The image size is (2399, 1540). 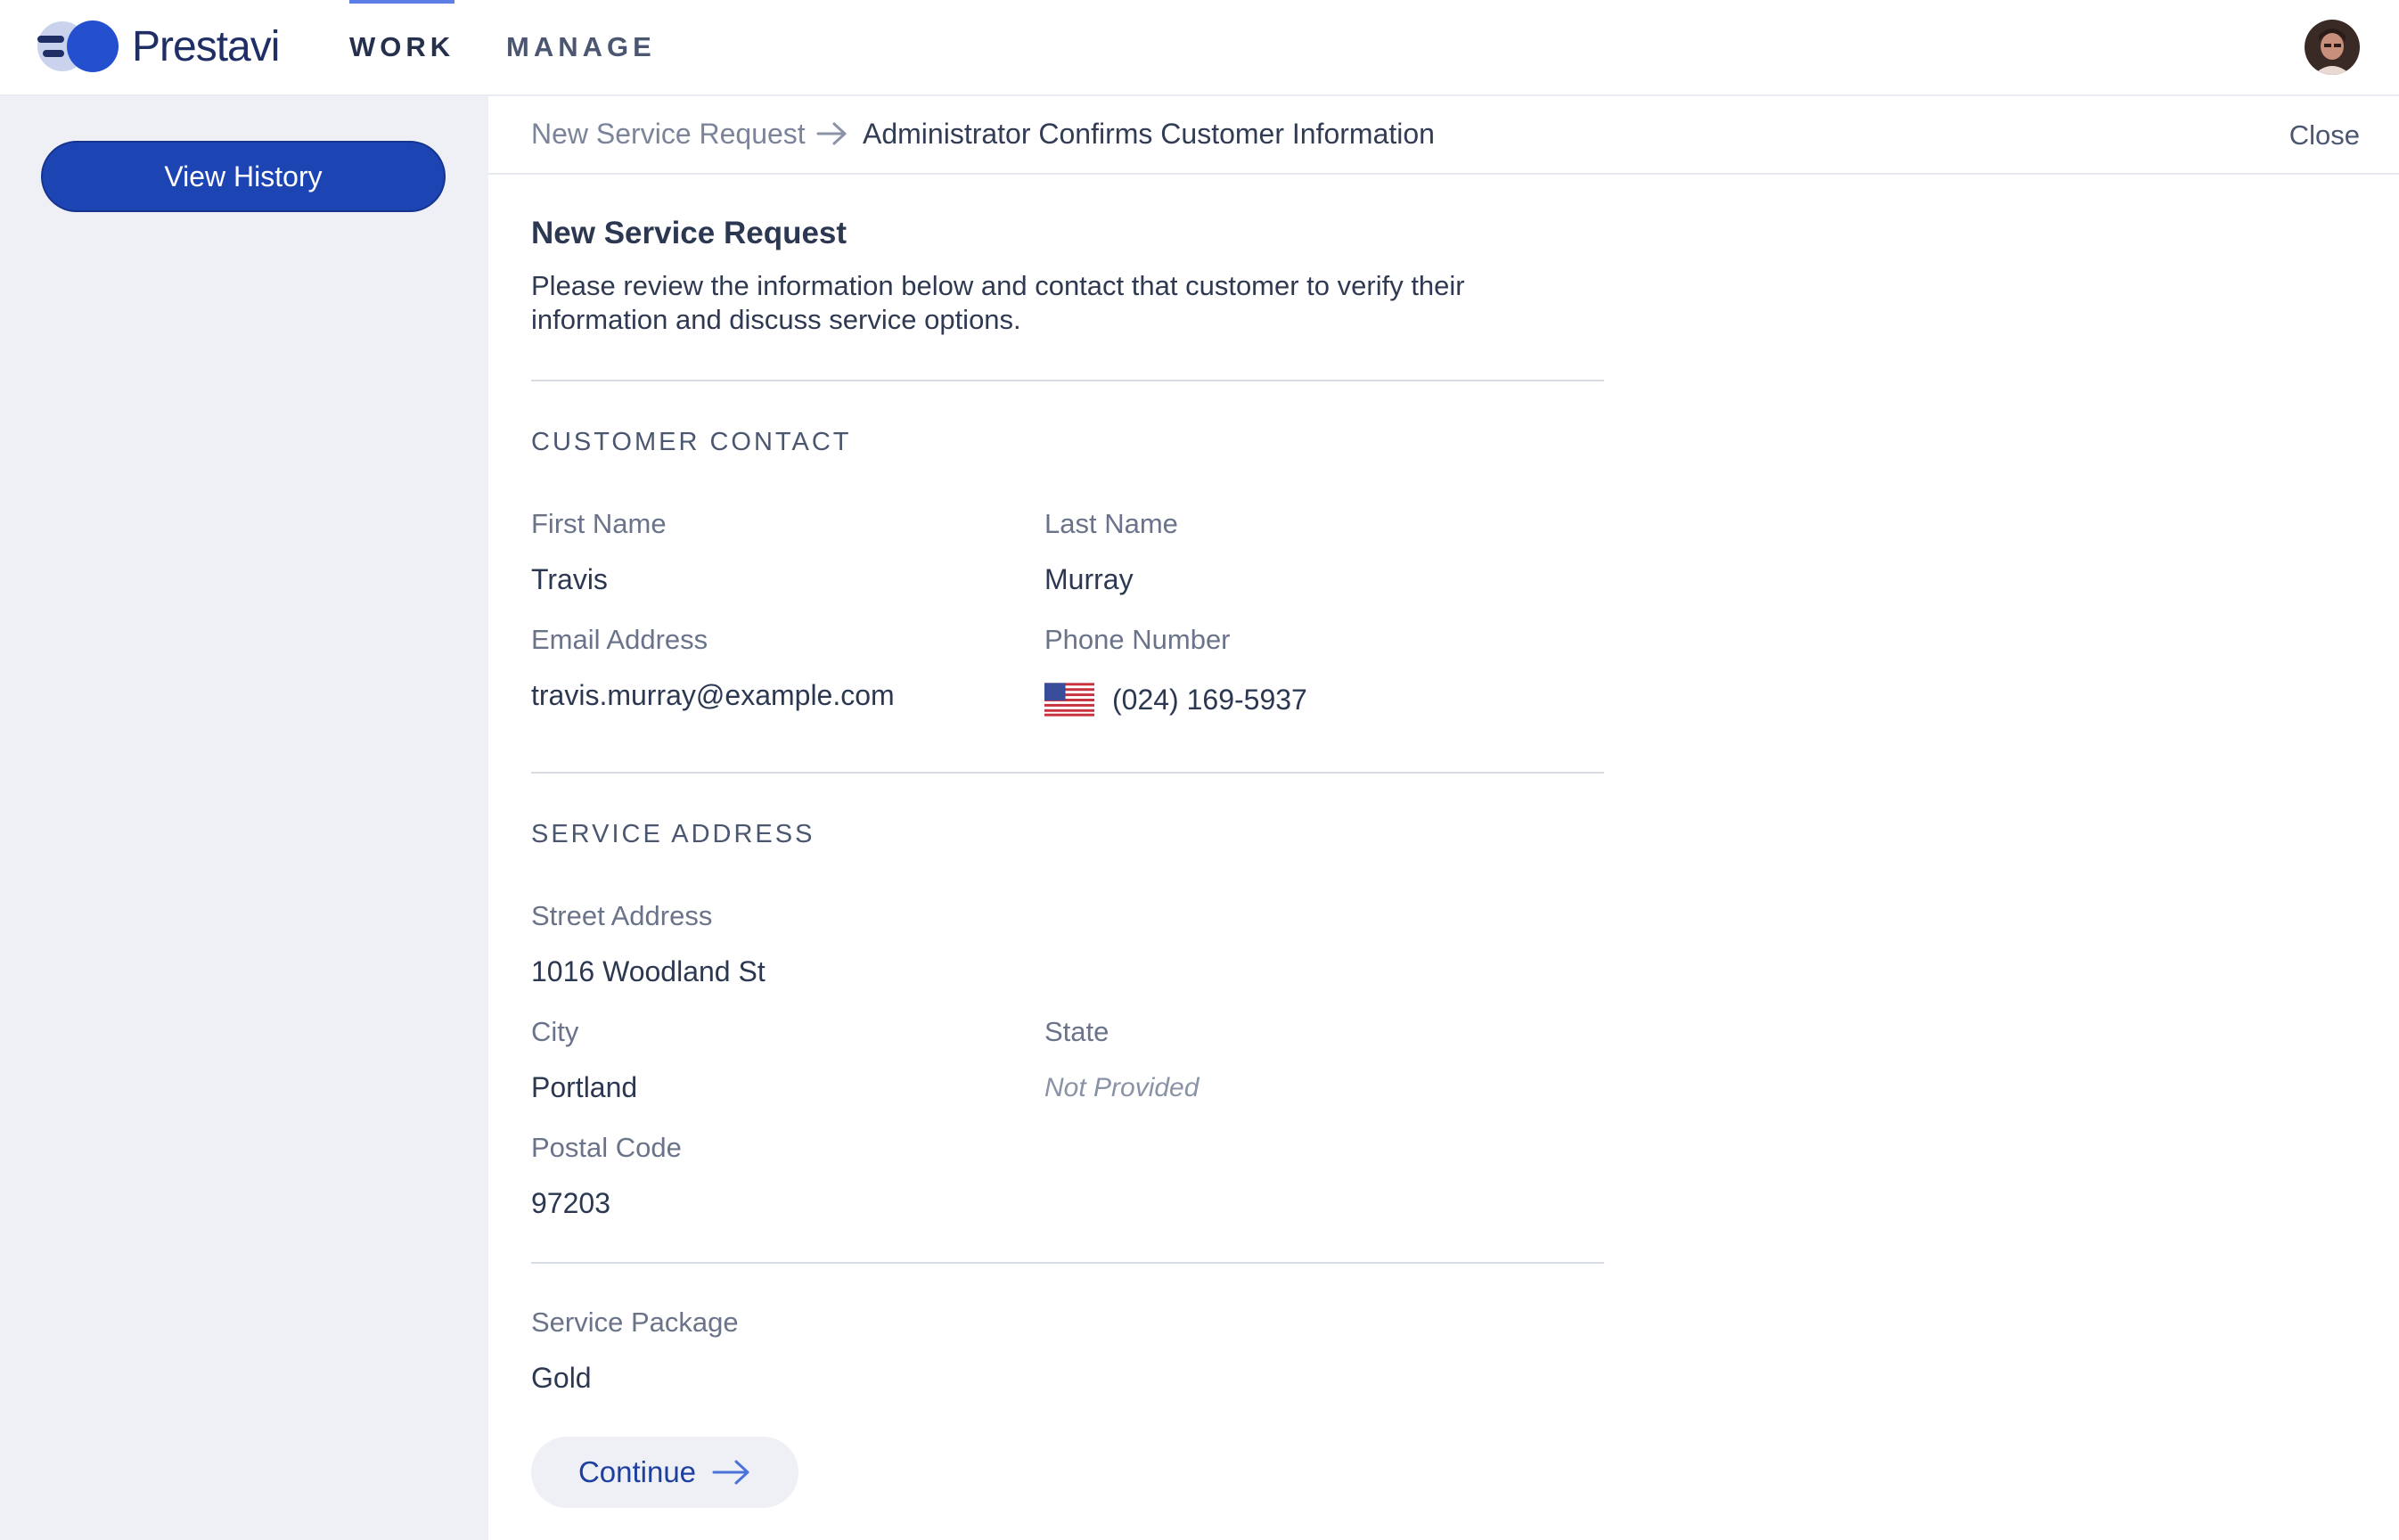 I want to click on brand-logo: Prestavi, so click(x=159, y=46).